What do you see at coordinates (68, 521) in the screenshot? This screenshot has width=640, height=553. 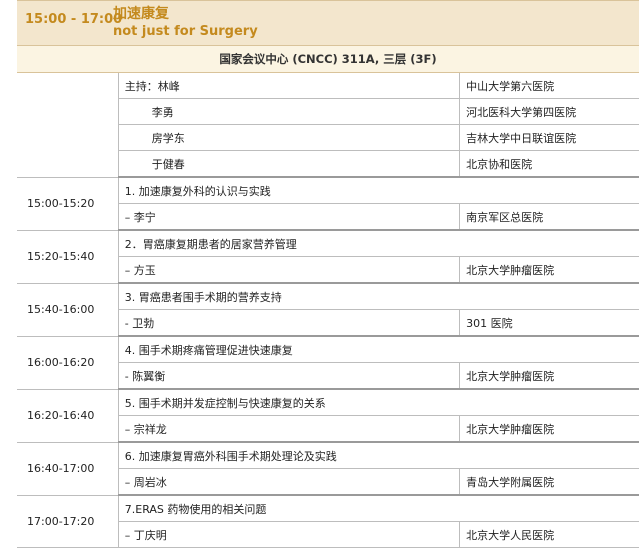 I see `talk-time: 17:00-17:20` at bounding box center [68, 521].